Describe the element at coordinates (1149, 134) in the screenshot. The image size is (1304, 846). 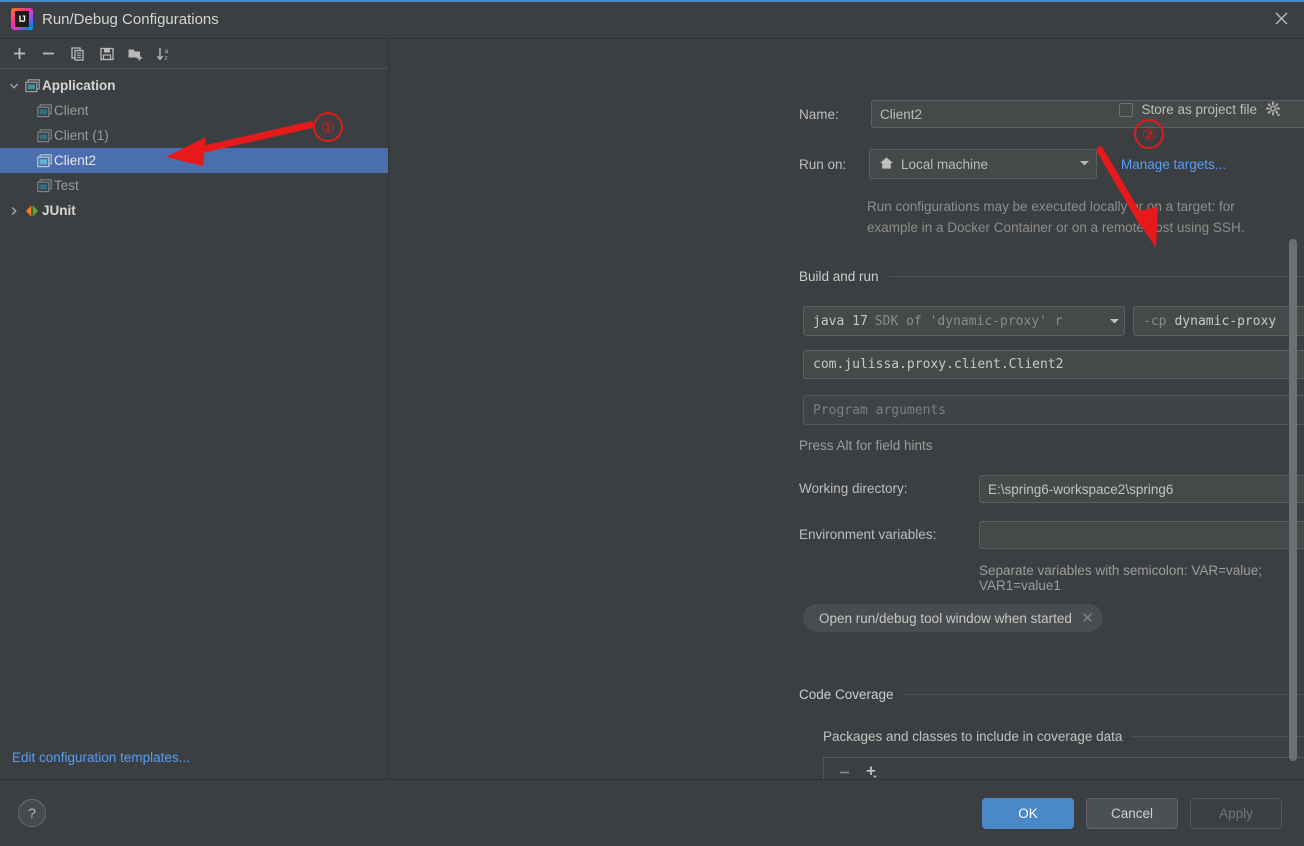
I see `annotation-marker-2: ②` at that location.